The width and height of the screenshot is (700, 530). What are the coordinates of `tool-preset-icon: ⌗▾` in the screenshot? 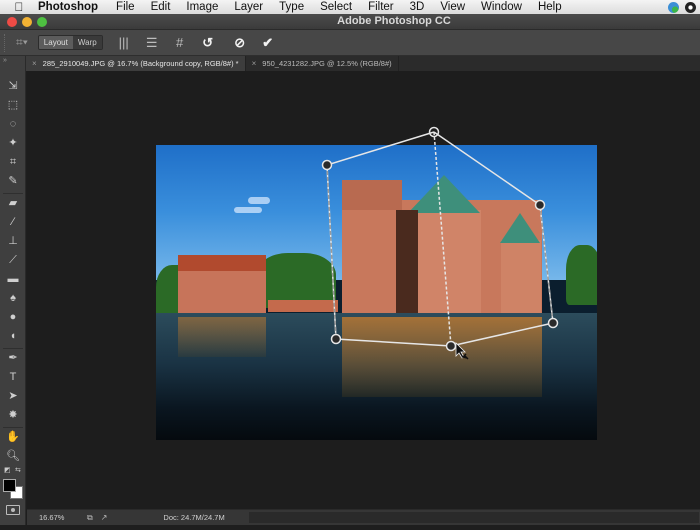 It's located at (22, 42).